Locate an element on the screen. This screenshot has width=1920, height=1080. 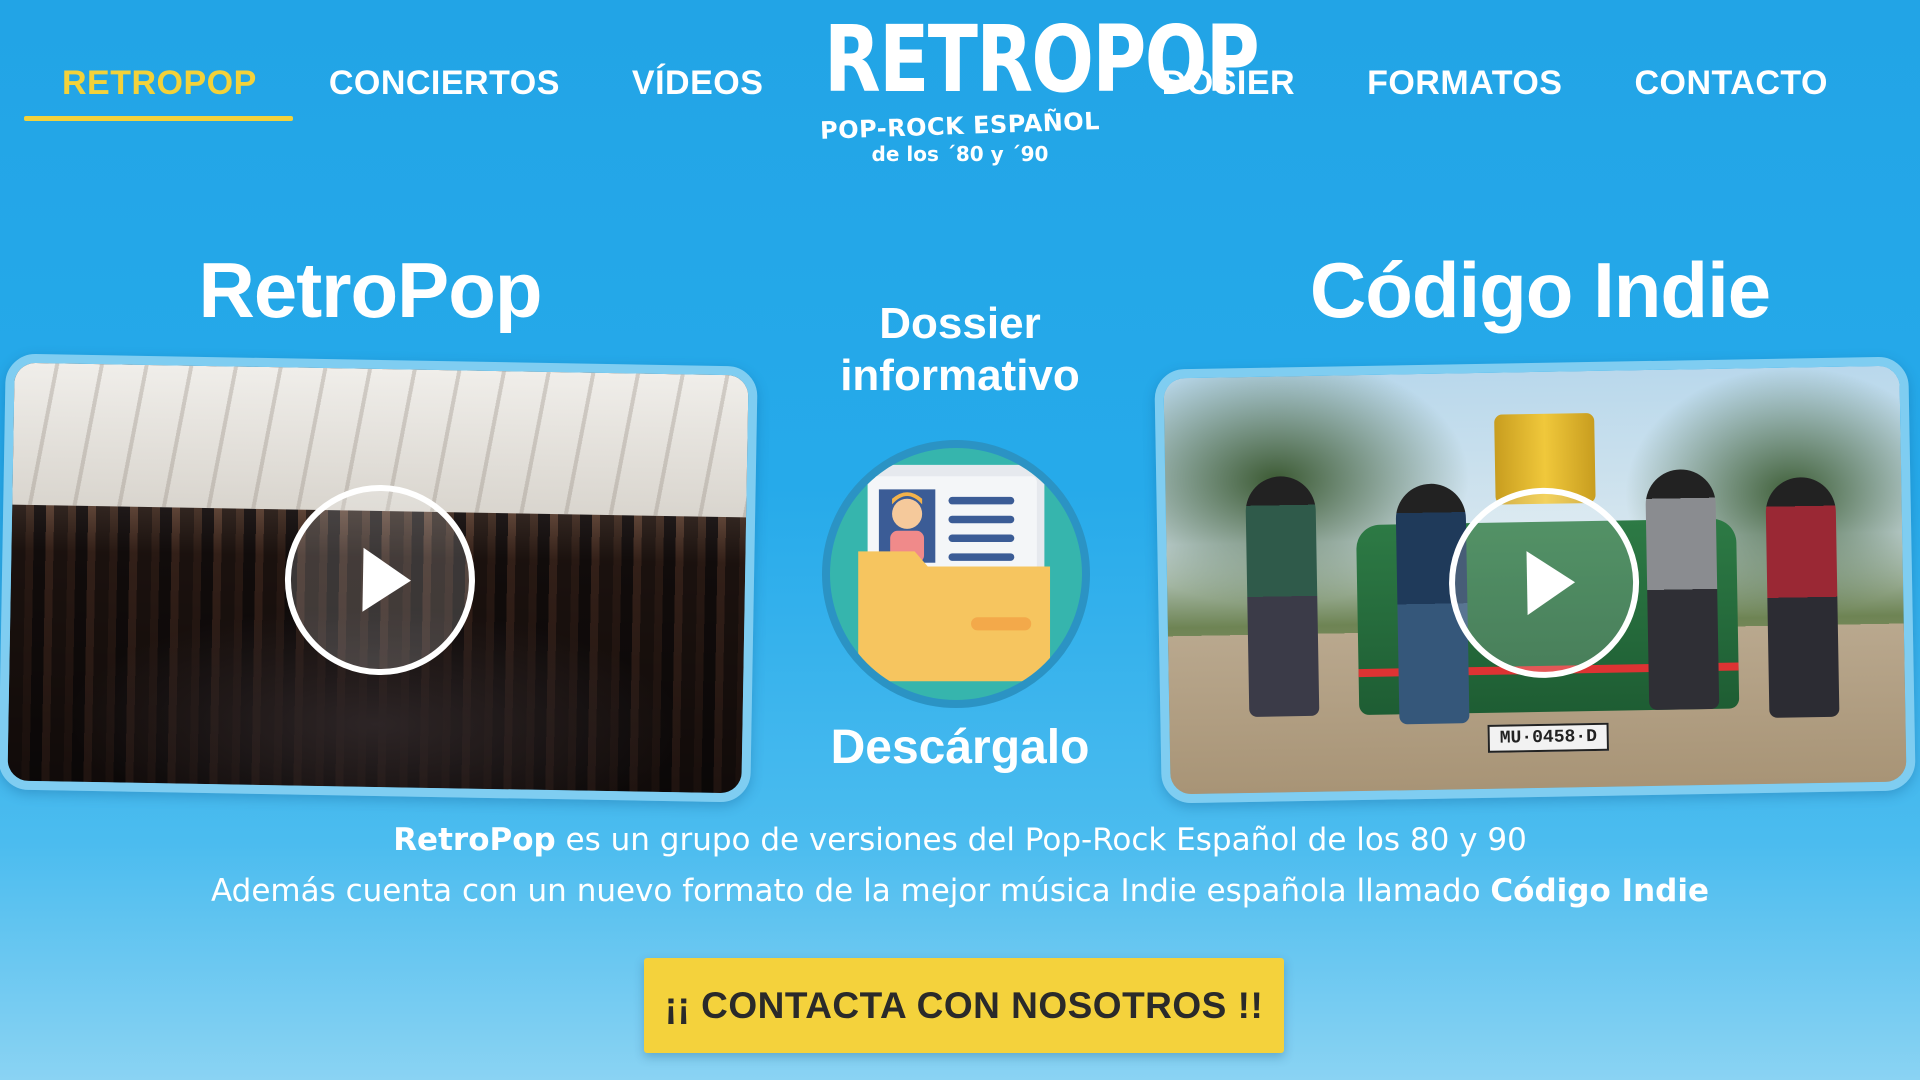
dossier-title-line1: Dossier is located at coordinates (960, 323).